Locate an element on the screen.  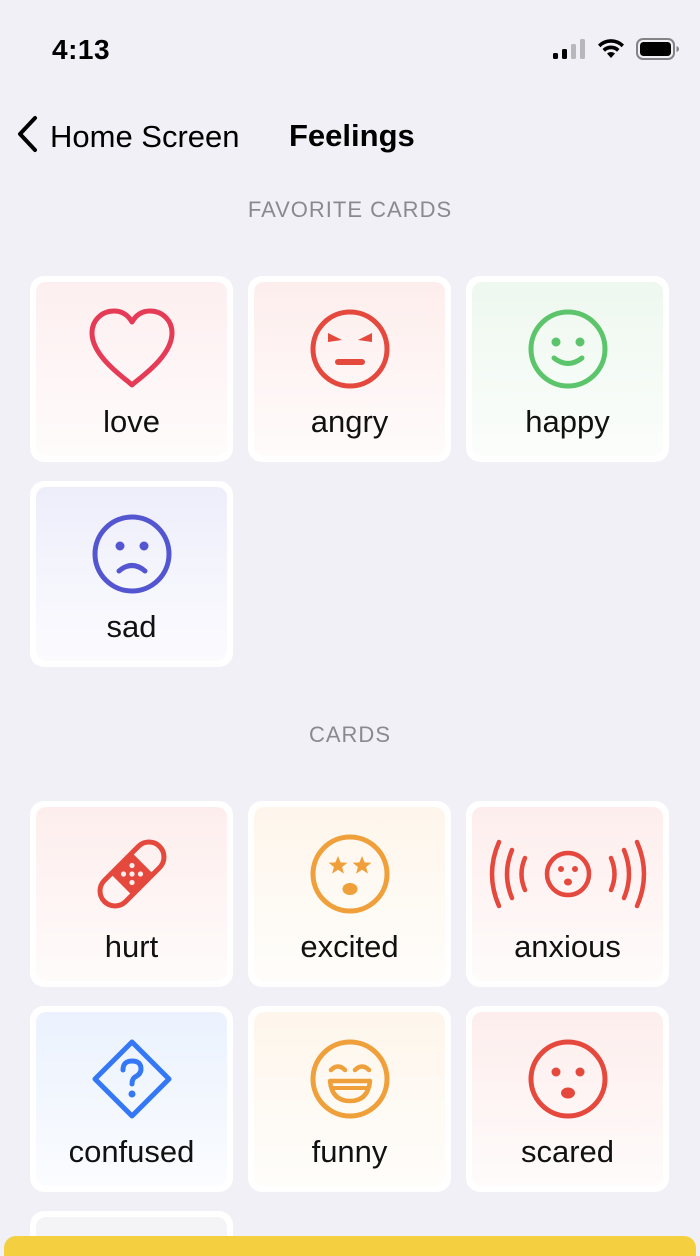
card-hurt: hurt is located at coordinates (131, 894).